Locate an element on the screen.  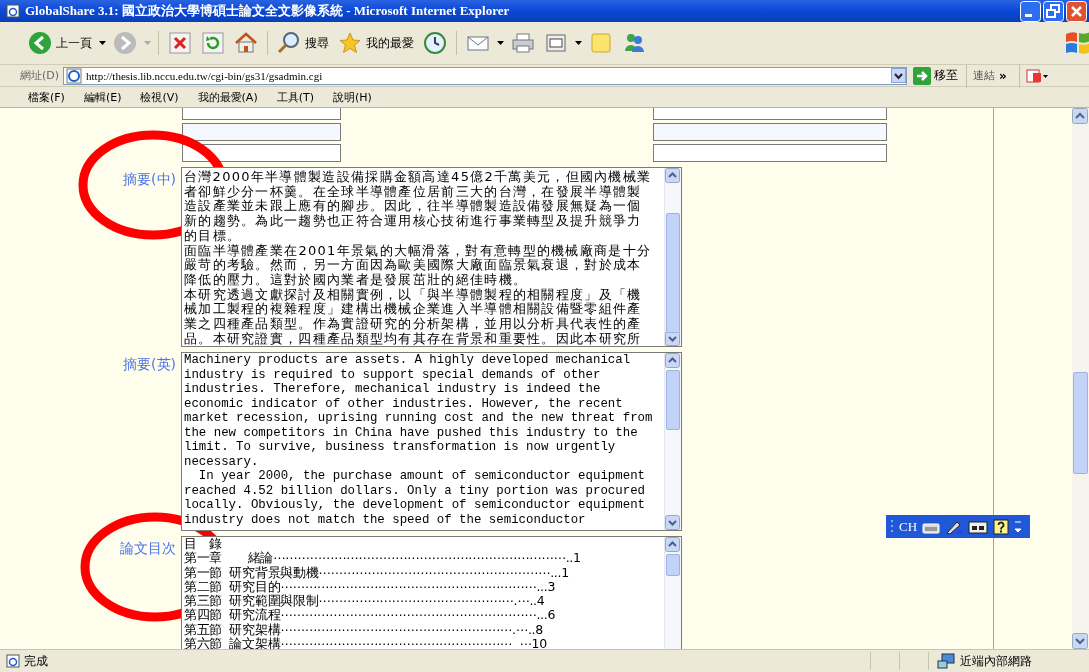
stop-button is located at coordinates (180, 43).